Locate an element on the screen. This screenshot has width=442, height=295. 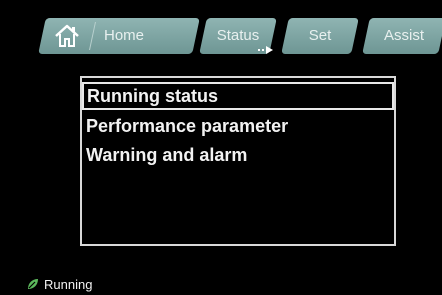
menu-item-running-status: Running status is located at coordinates (238, 96).